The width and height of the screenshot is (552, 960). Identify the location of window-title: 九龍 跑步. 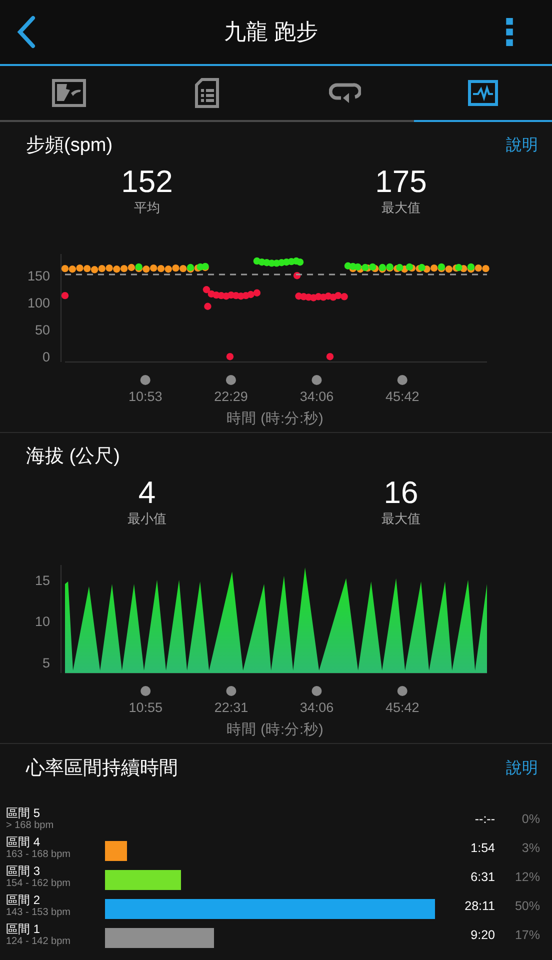
(271, 32).